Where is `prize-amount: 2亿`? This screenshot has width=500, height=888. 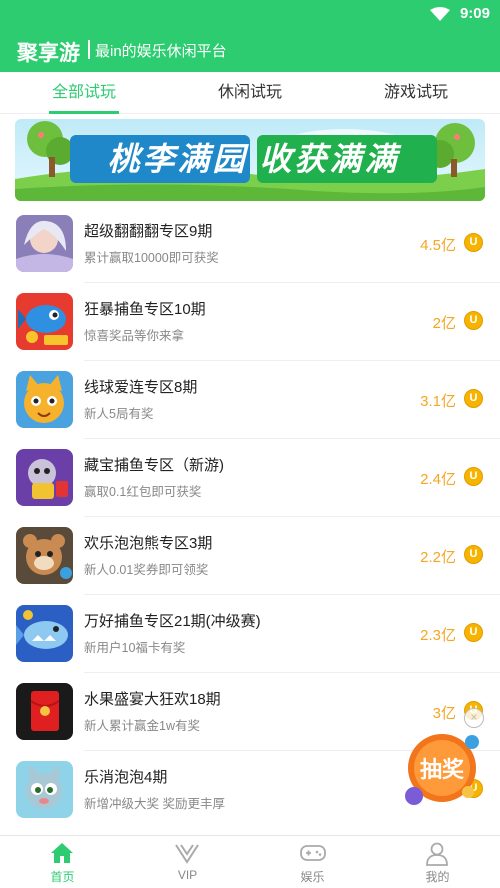
prize-amount: 2亿 is located at coordinates (444, 323).